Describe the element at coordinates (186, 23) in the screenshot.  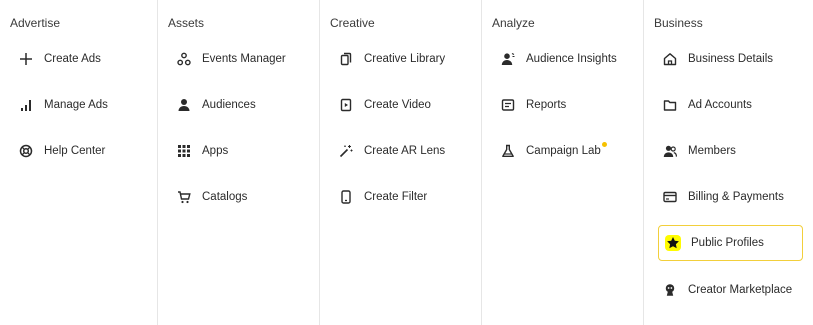
I see `column-heading: Assets` at that location.